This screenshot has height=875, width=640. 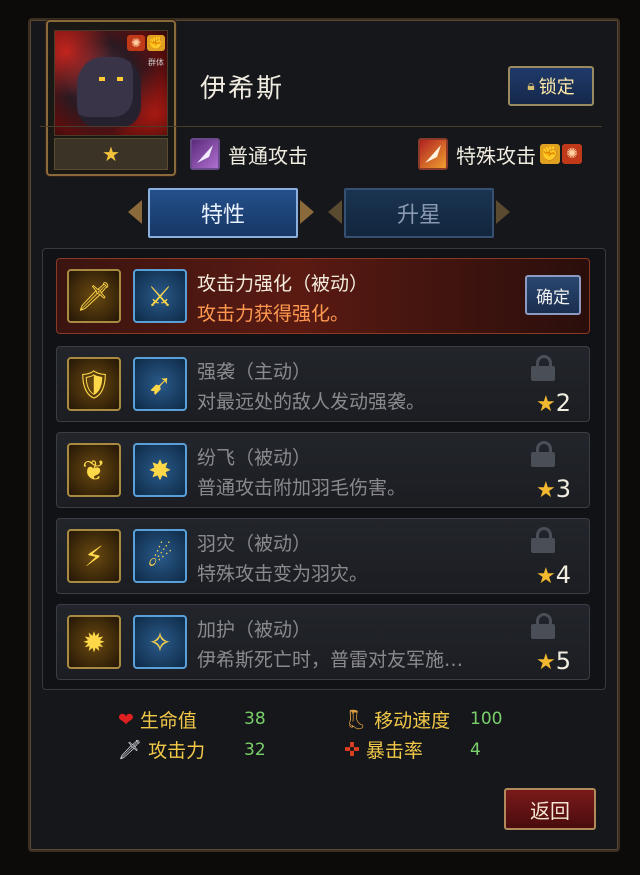 What do you see at coordinates (352, 749) in the screenshot?
I see `crosshair-icon: ✜` at bounding box center [352, 749].